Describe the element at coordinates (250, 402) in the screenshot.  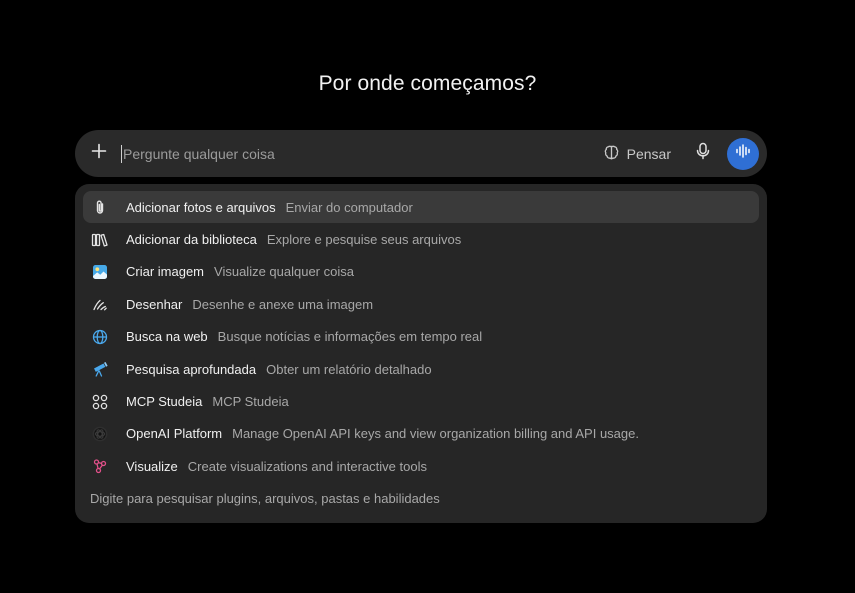
I see `menu-item-description: MCP Studeia` at that location.